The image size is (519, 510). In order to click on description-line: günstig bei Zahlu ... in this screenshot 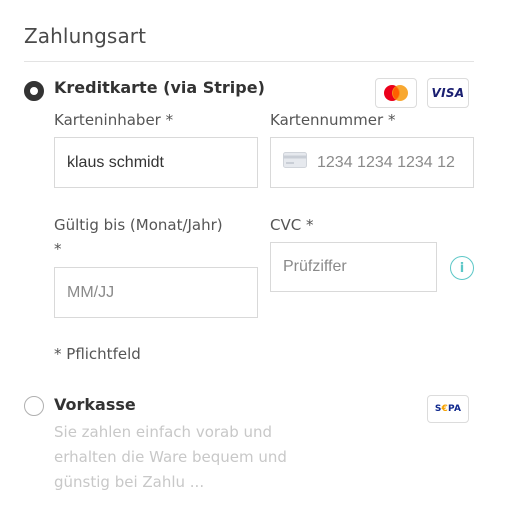, I will do `click(129, 482)`.